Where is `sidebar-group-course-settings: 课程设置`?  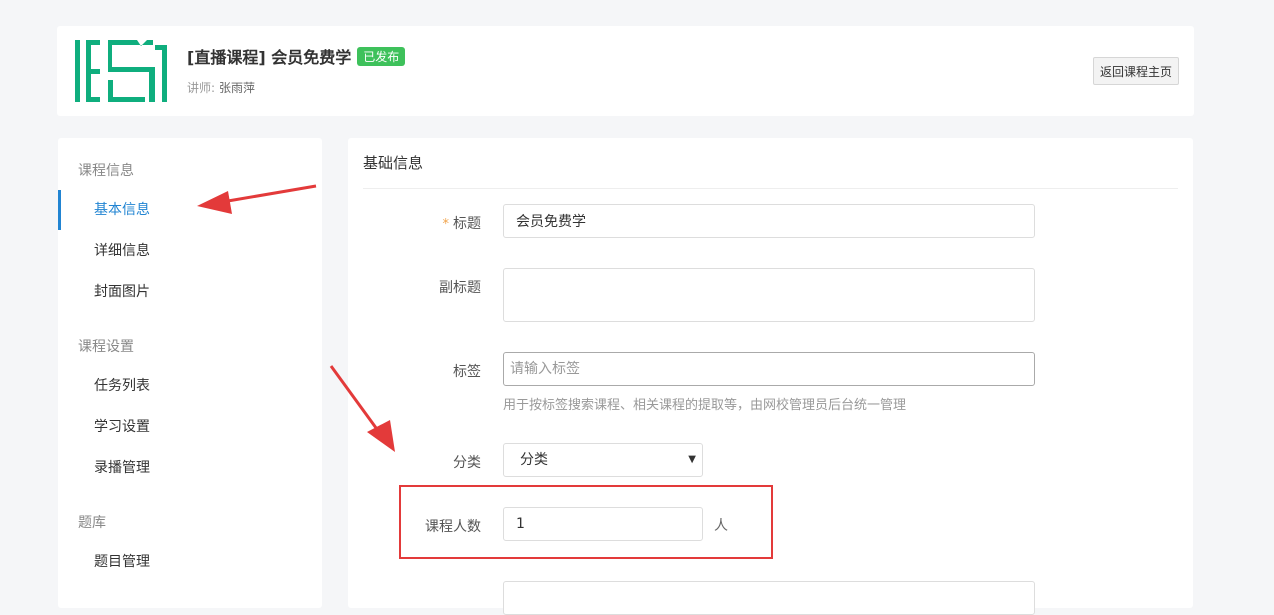
sidebar-group-course-settings: 课程设置 is located at coordinates (106, 347).